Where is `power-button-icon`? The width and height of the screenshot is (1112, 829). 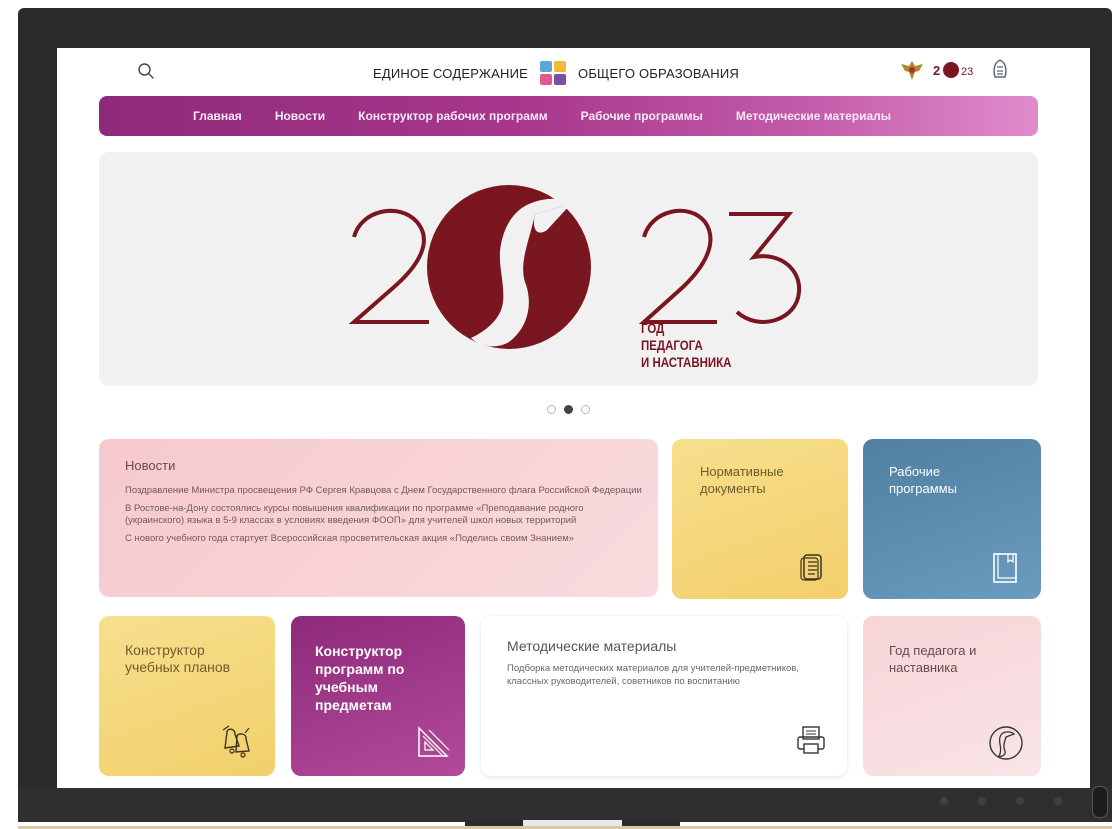 power-button-icon is located at coordinates (1100, 802).